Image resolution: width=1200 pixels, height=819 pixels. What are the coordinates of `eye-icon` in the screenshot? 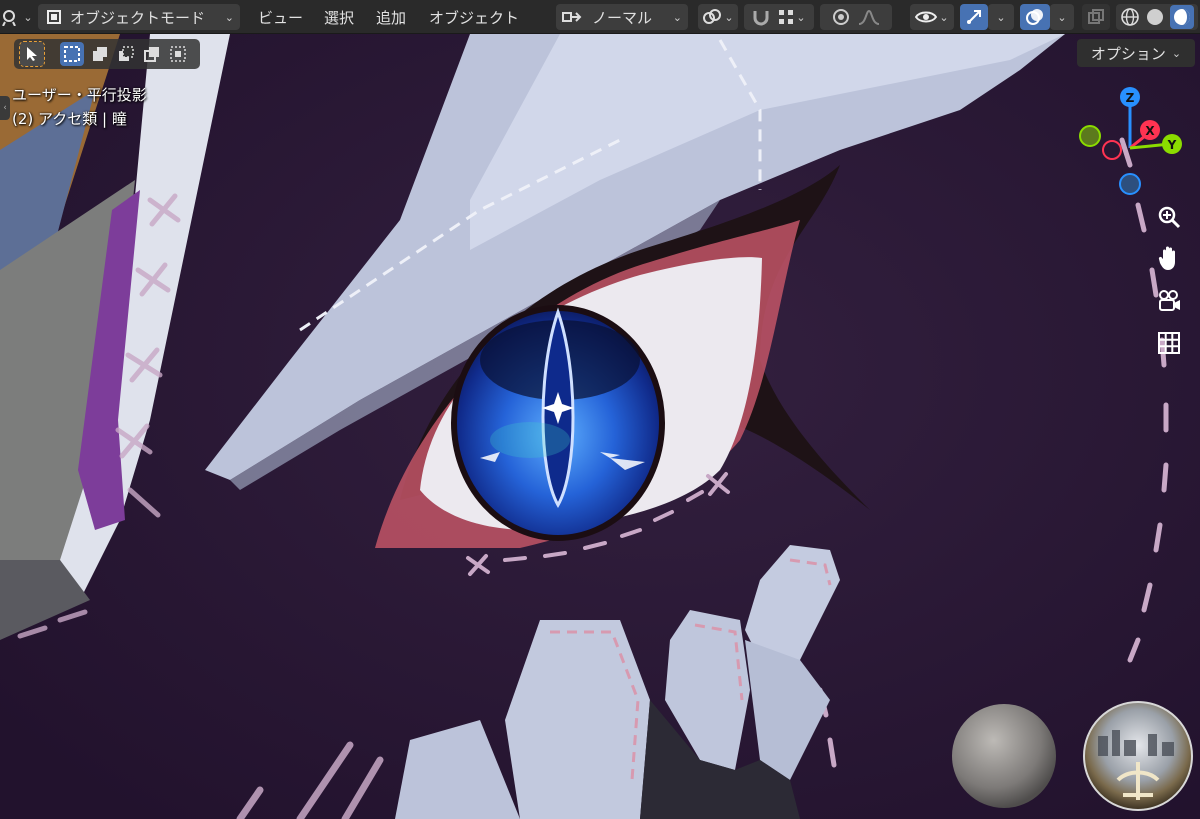 It's located at (926, 17).